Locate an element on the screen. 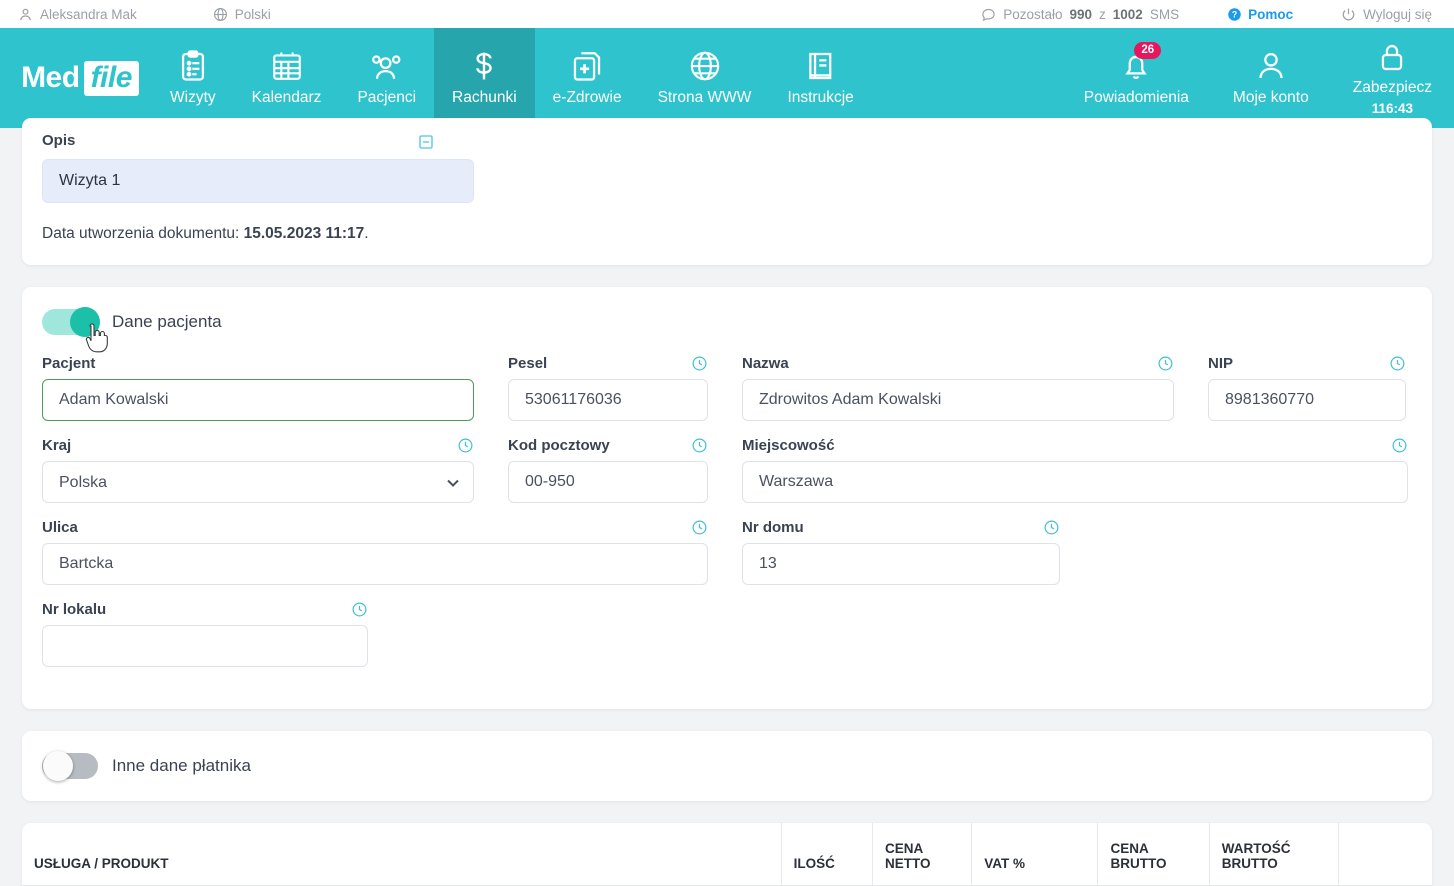 The width and height of the screenshot is (1454, 886). description-input is located at coordinates (258, 181).